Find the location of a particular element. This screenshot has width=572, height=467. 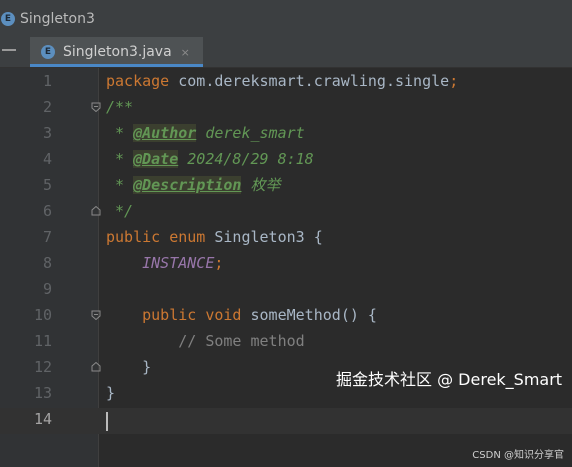

code-token: someMethod is located at coordinates (295, 315).